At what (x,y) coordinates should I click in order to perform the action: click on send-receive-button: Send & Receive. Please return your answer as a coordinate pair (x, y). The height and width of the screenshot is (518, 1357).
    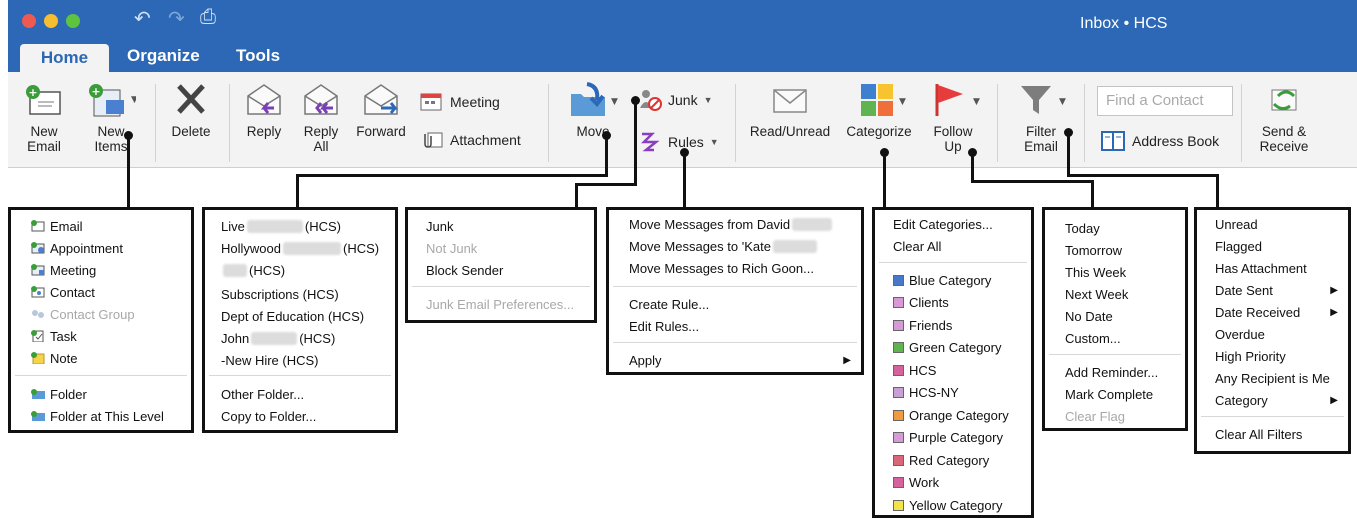
    Looking at the image, I should click on (1284, 118).